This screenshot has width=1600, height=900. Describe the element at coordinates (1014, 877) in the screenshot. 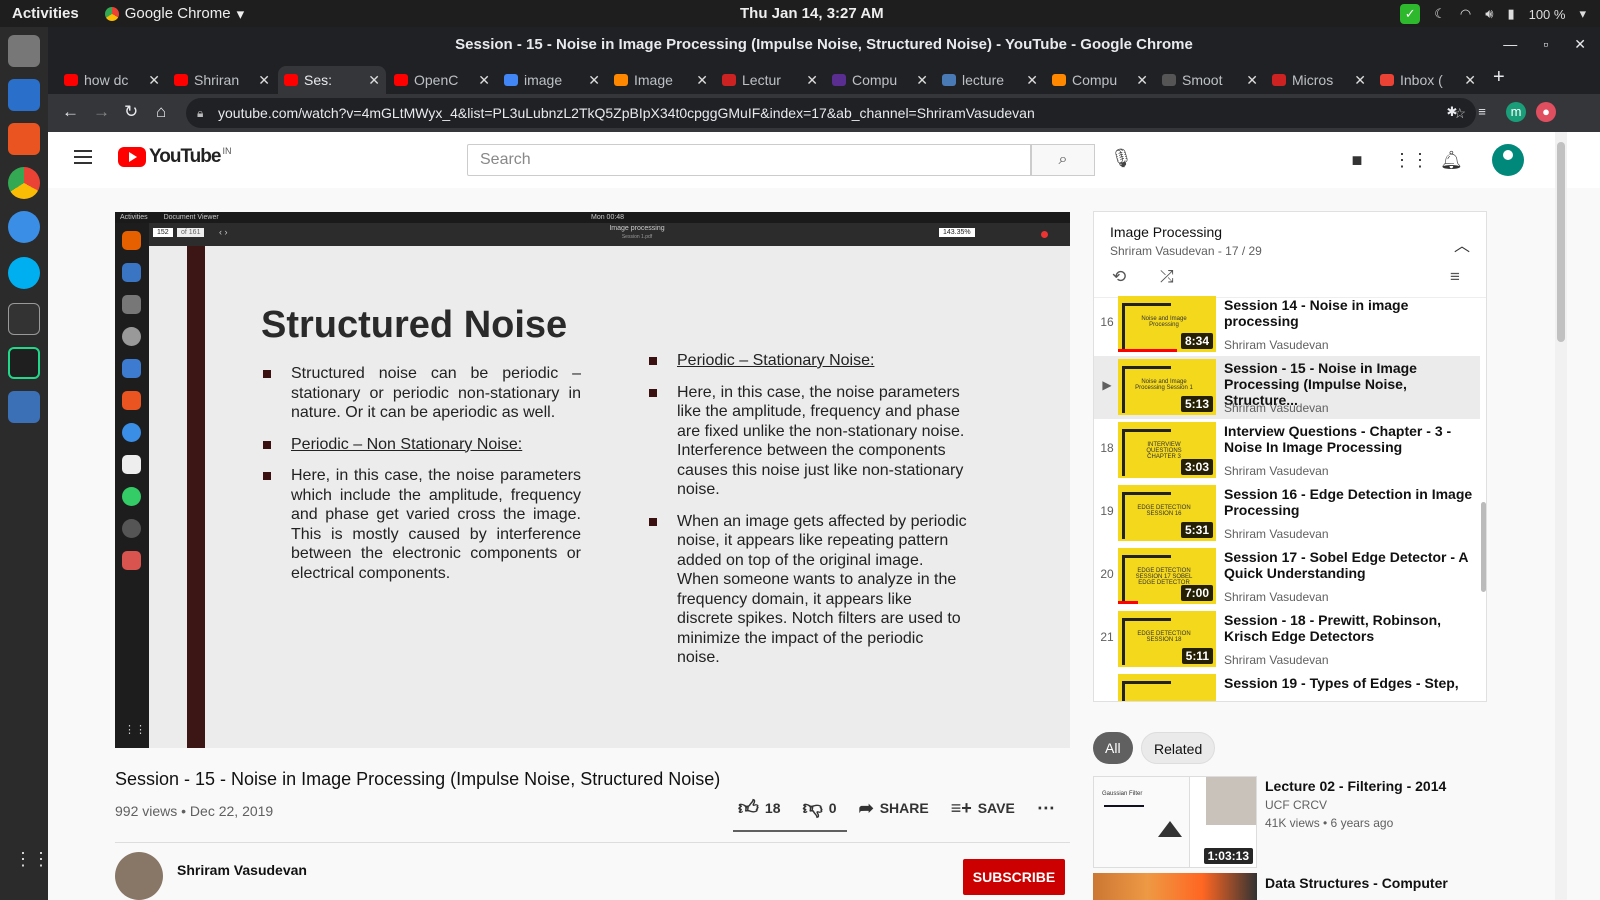

I see `subscribe-button: SUBSCRIBE` at that location.